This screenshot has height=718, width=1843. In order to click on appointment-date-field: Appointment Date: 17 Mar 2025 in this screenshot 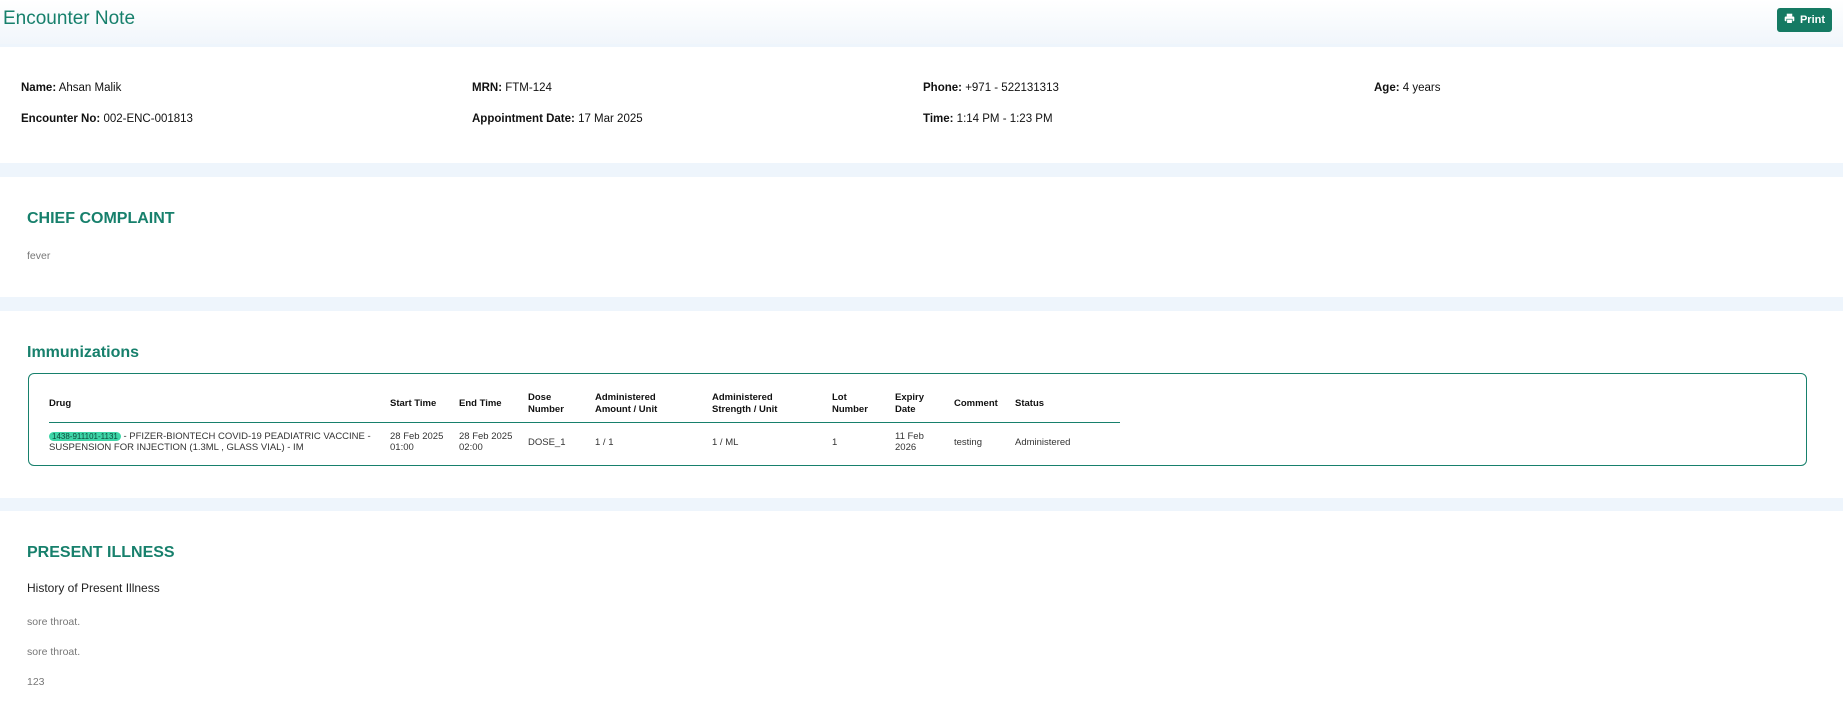, I will do `click(557, 119)`.